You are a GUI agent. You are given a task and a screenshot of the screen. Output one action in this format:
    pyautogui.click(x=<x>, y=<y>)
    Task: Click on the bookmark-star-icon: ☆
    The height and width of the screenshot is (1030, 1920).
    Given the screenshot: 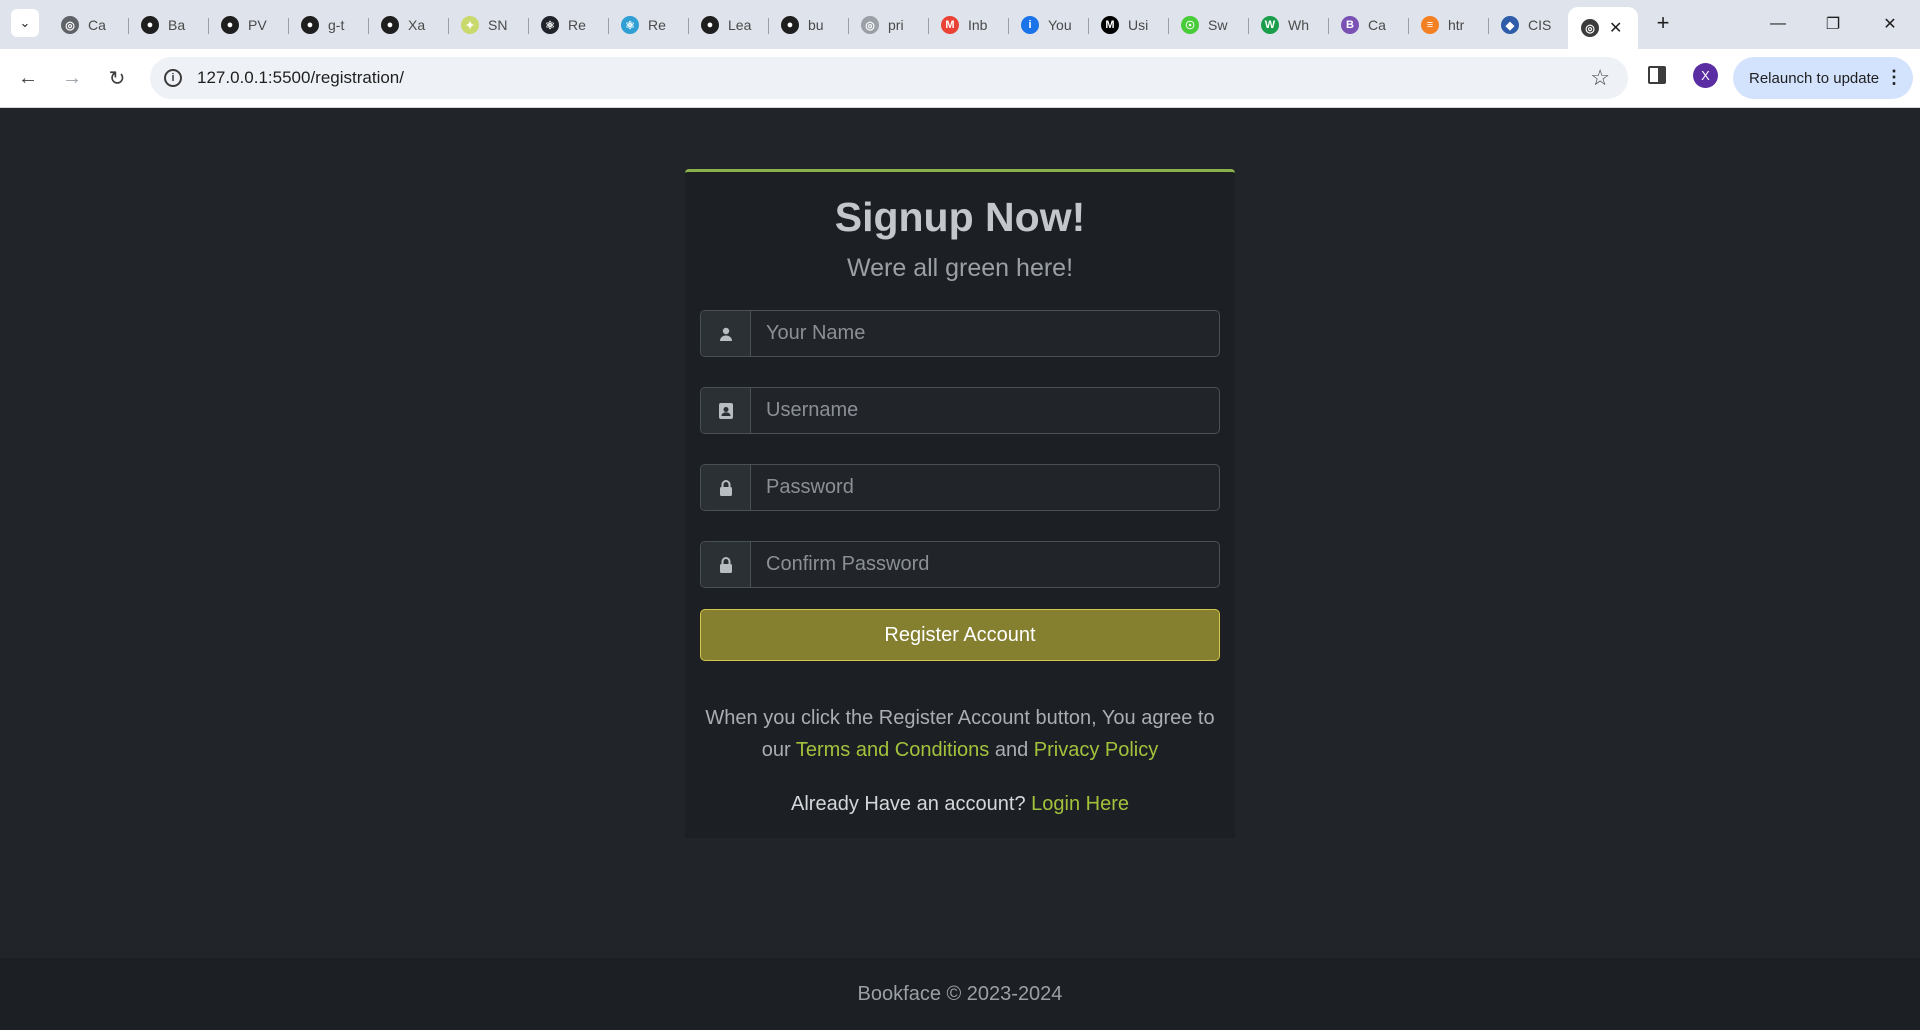 What is the action you would take?
    pyautogui.click(x=1600, y=78)
    